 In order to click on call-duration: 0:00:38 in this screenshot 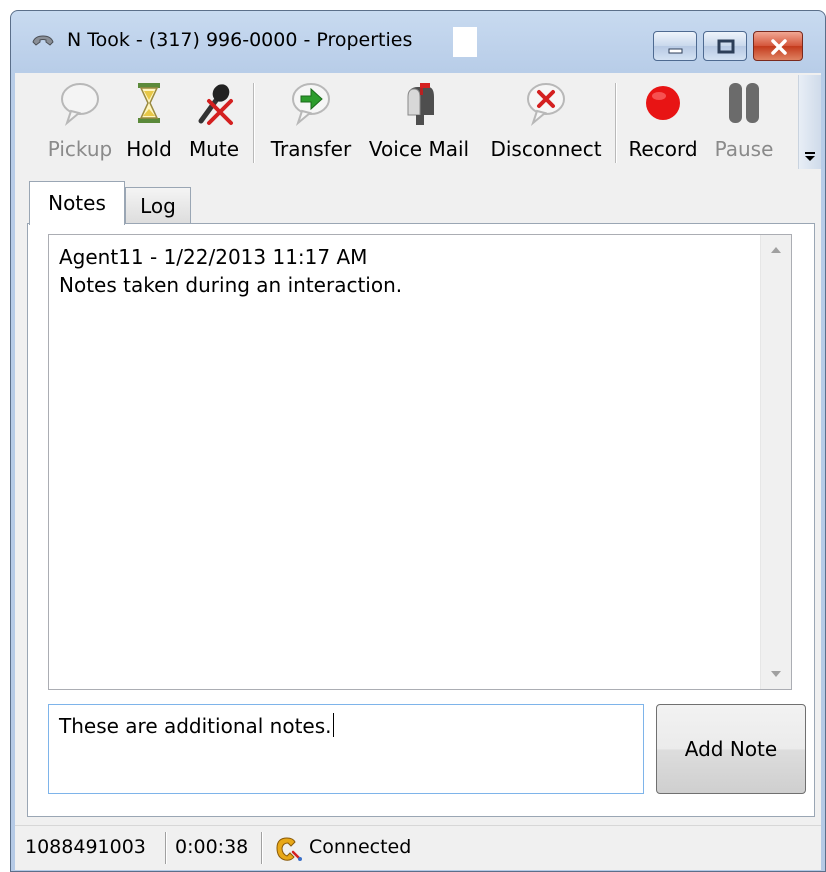, I will do `click(212, 847)`.